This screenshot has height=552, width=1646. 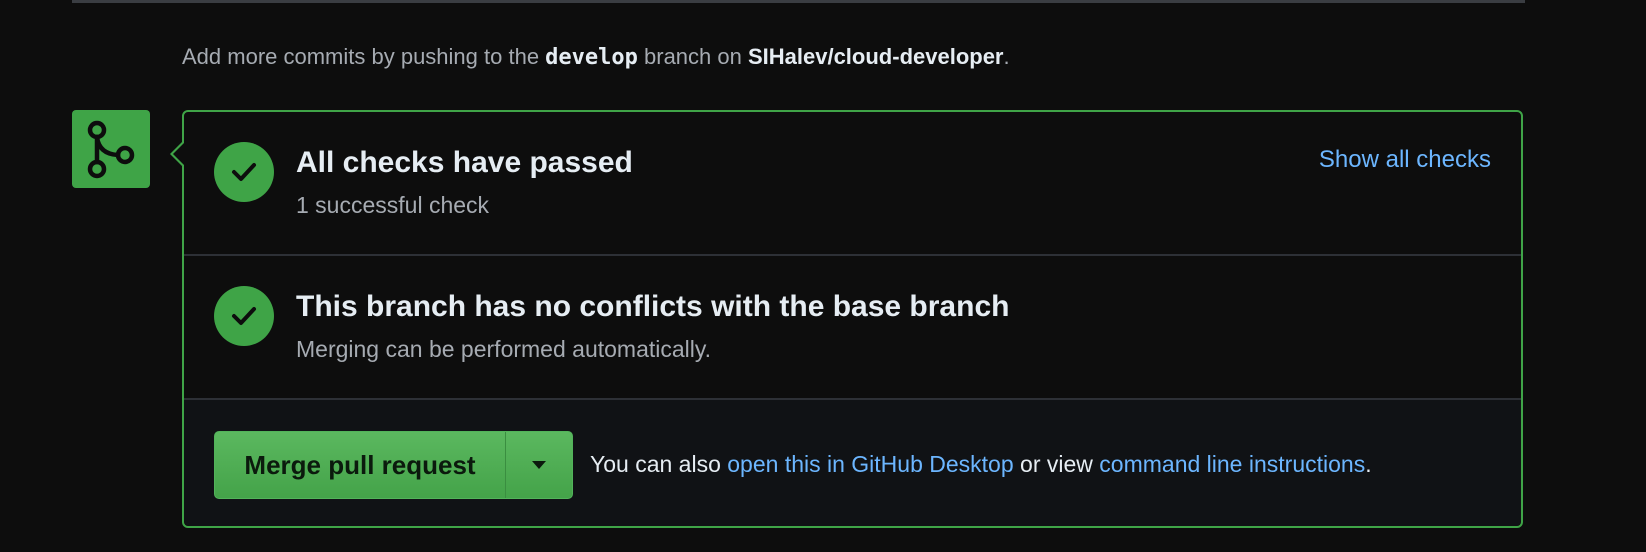 I want to click on branch-name: develop, so click(x=591, y=57).